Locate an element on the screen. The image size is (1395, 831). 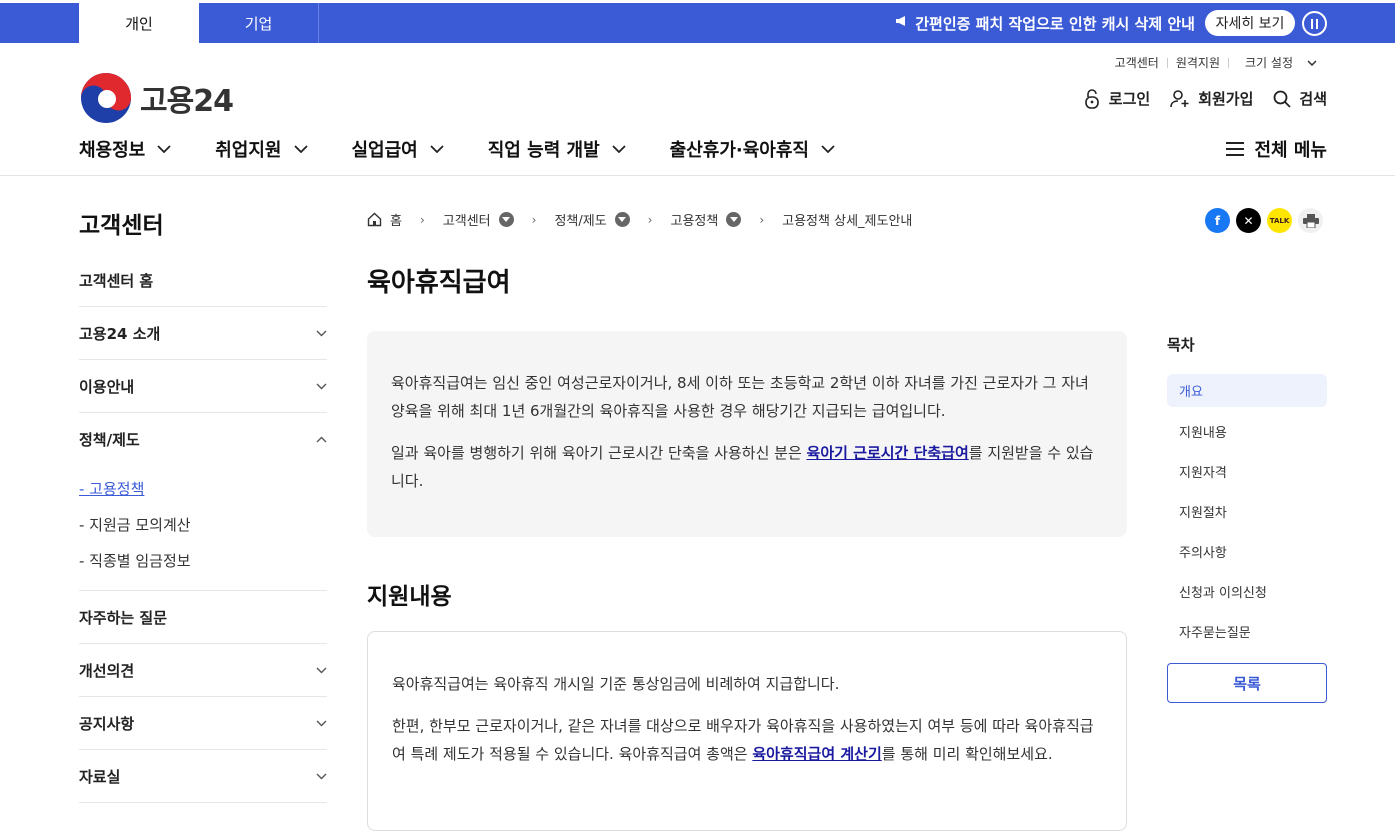
sidebar-subitem-employment-policy: - 고용정책 is located at coordinates (203, 488).